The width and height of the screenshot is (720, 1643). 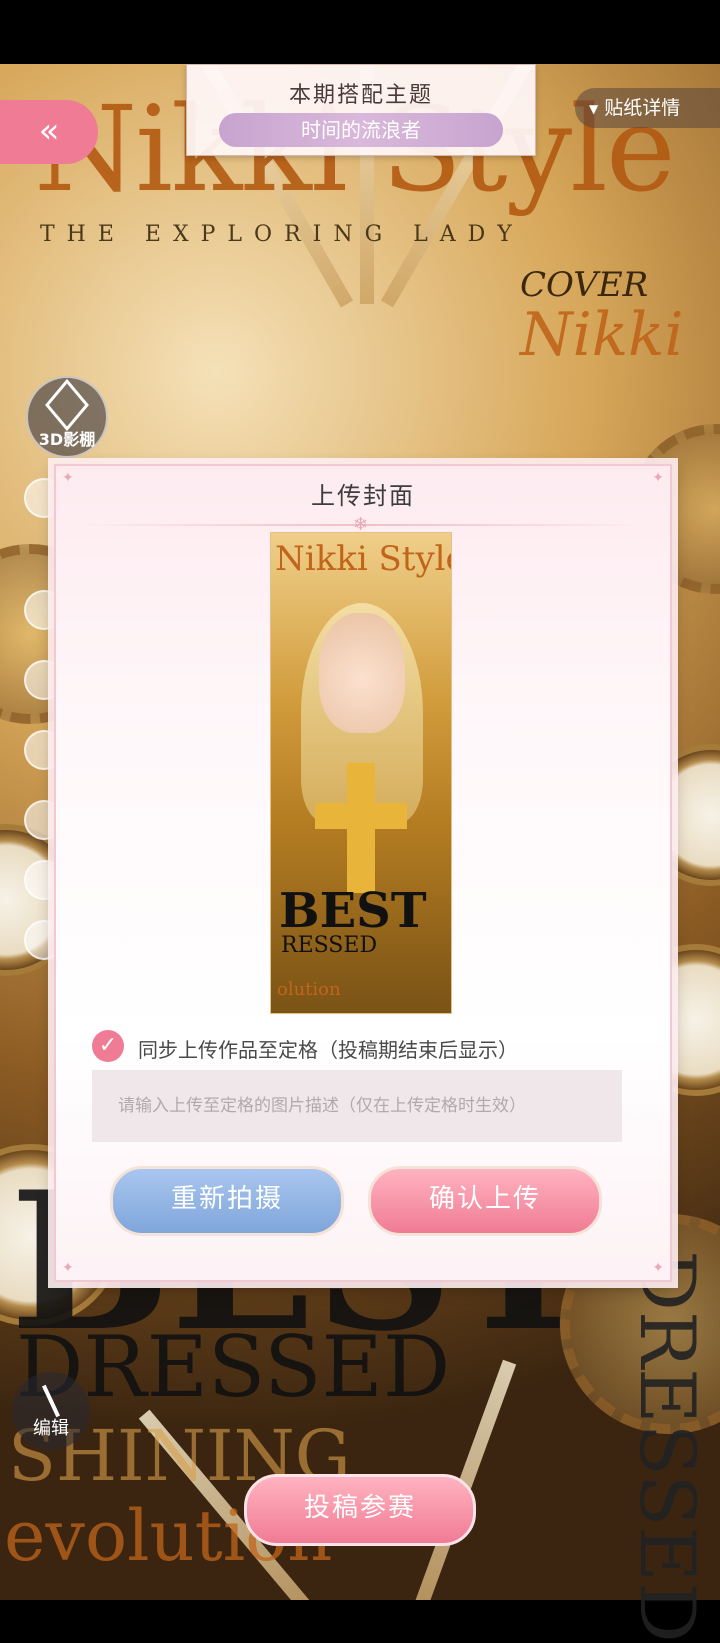 What do you see at coordinates (67, 405) in the screenshot?
I see `cube-icon` at bounding box center [67, 405].